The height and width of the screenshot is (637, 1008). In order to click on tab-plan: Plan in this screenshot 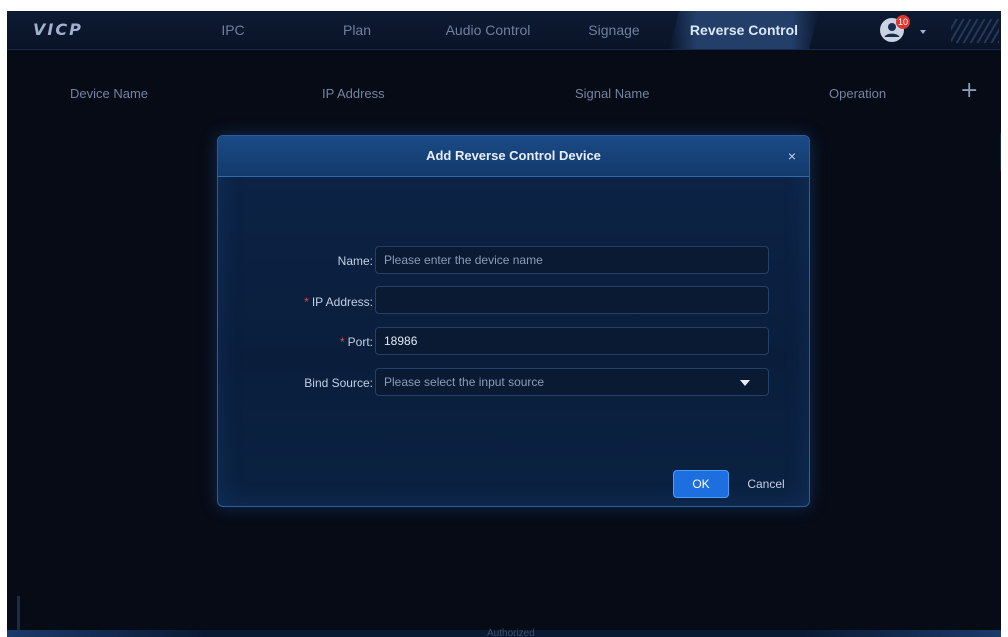, I will do `click(357, 30)`.